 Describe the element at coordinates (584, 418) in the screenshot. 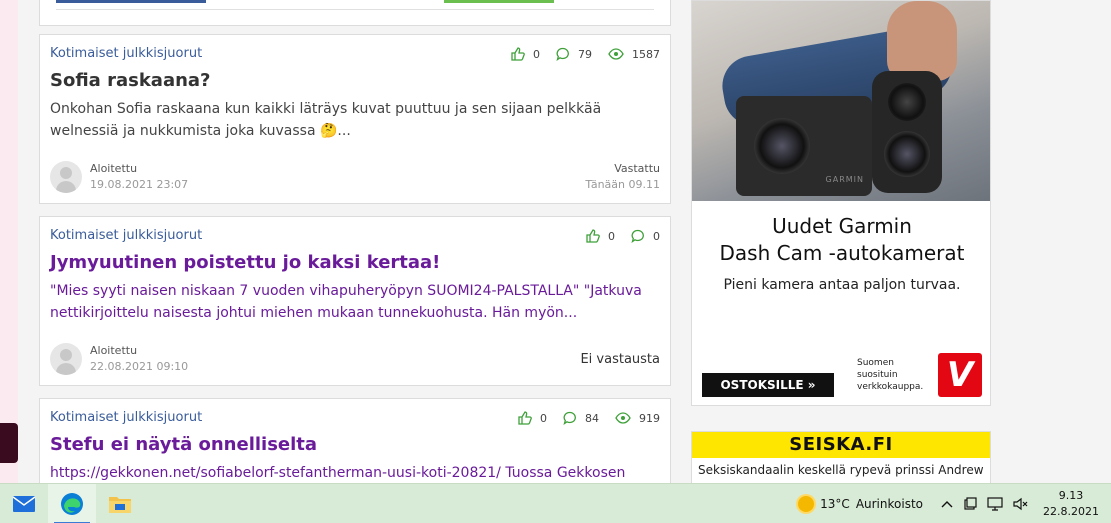

I see `post-stats: 0 84 919` at that location.